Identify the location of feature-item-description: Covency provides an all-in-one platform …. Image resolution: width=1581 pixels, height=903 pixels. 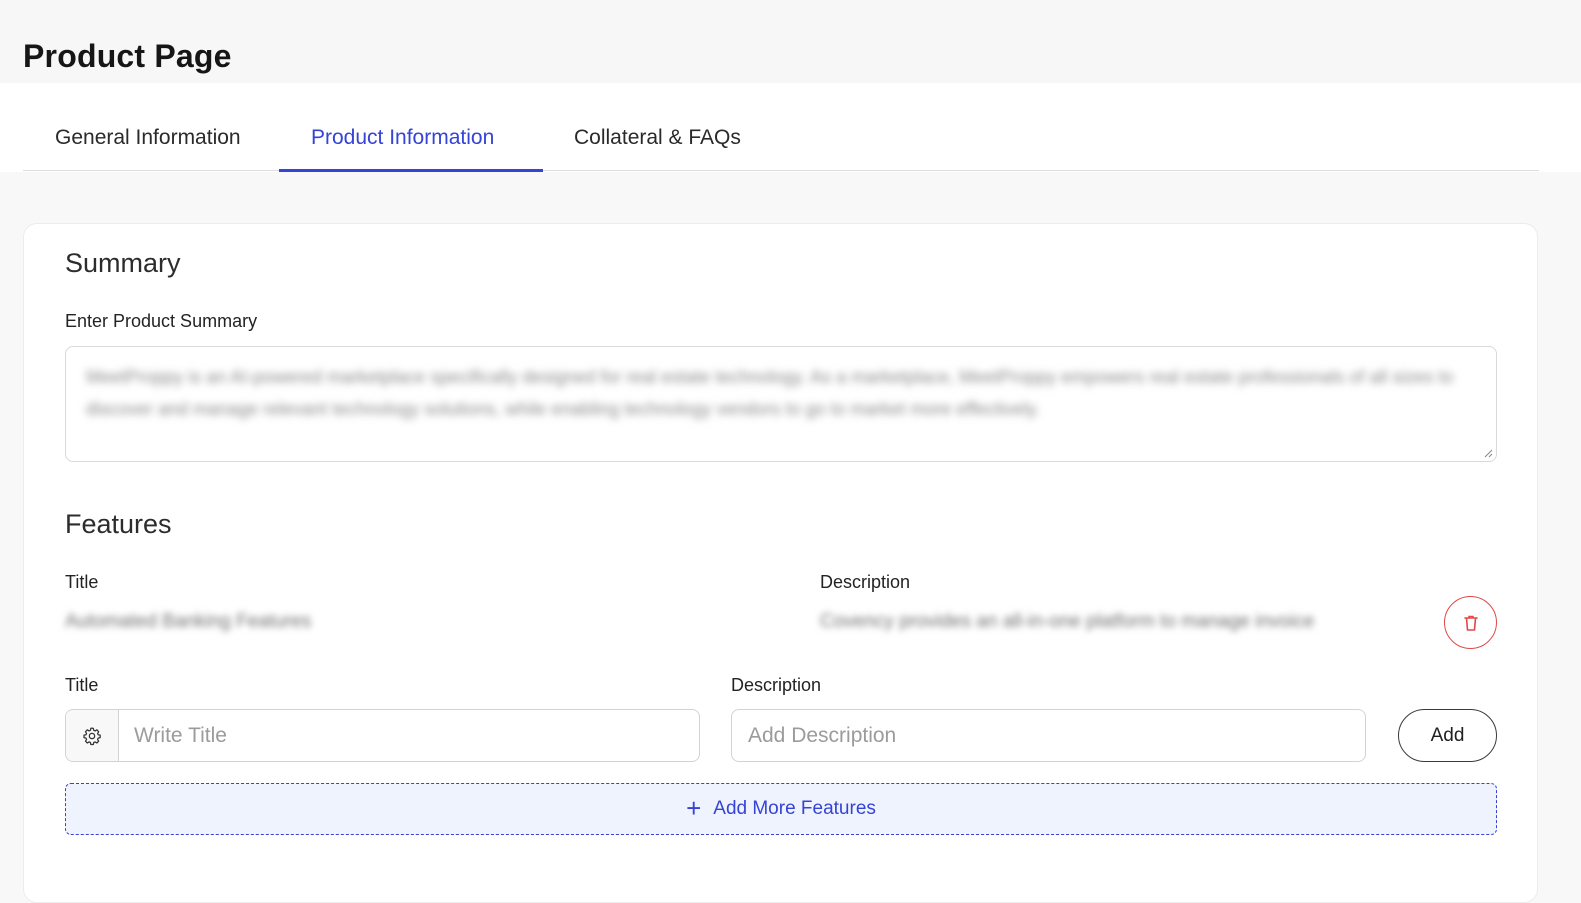
(1067, 621).